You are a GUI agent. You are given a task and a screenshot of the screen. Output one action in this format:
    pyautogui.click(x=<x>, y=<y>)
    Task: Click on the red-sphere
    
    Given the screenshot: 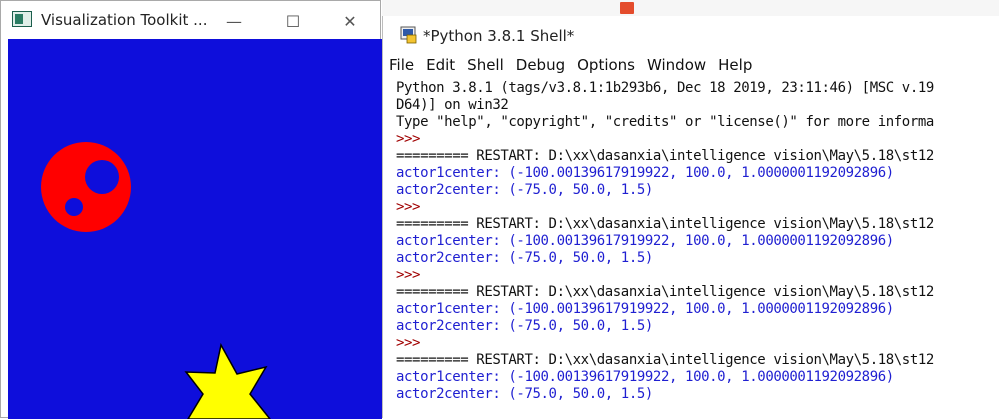 What is the action you would take?
    pyautogui.click(x=86, y=187)
    